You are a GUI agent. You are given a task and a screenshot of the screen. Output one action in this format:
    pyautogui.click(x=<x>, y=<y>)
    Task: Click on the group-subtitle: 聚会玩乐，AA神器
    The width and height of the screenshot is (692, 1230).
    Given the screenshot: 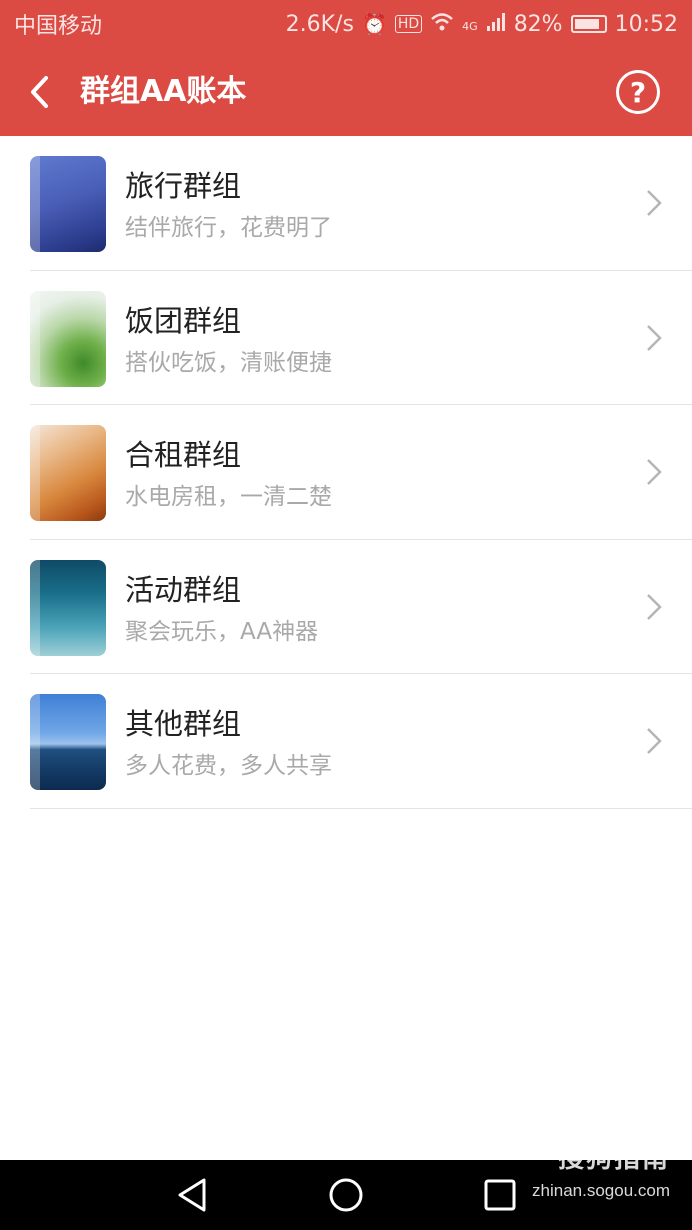 What is the action you would take?
    pyautogui.click(x=222, y=631)
    